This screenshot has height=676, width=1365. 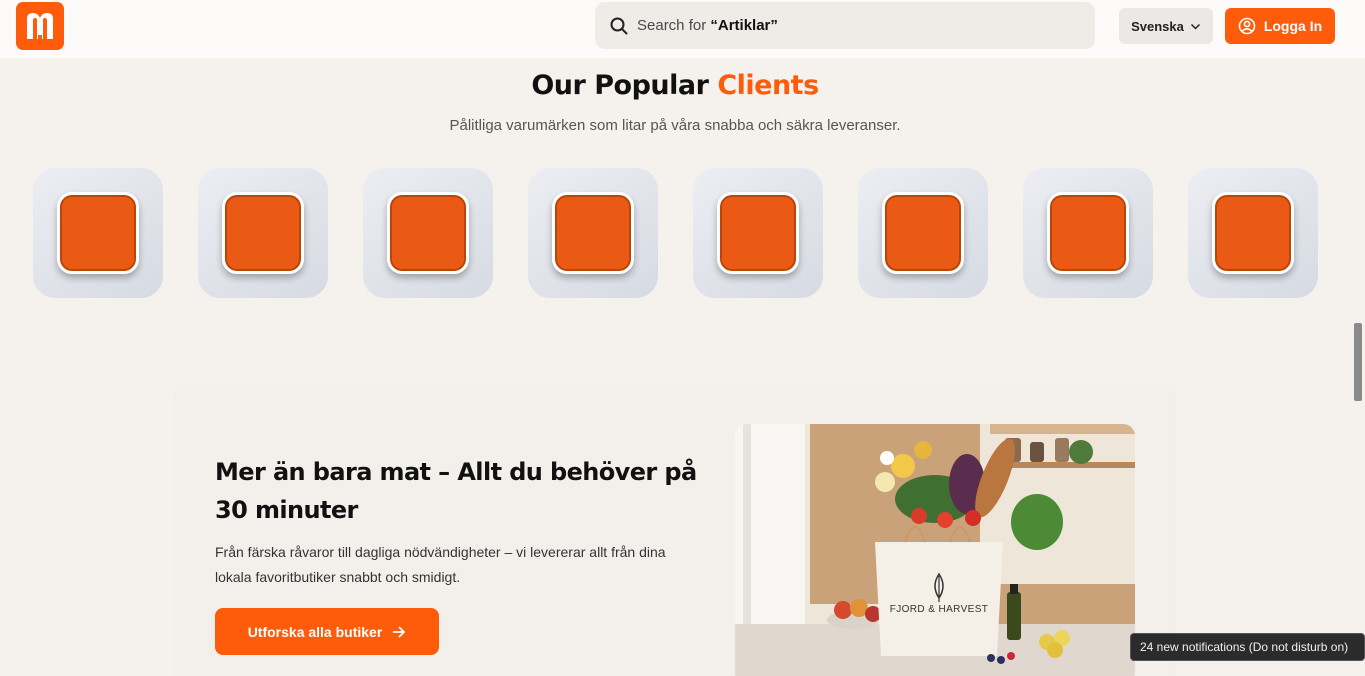 What do you see at coordinates (1157, 26) in the screenshot?
I see `language-label: Svenska` at bounding box center [1157, 26].